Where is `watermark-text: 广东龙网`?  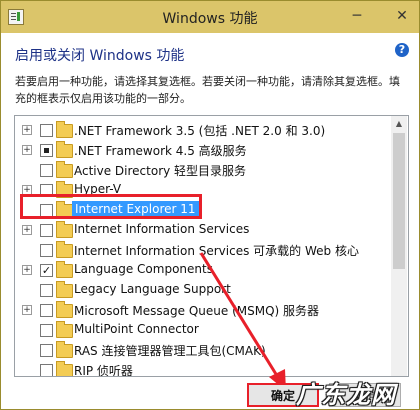 watermark-text: 广东龙网 is located at coordinates (346, 395).